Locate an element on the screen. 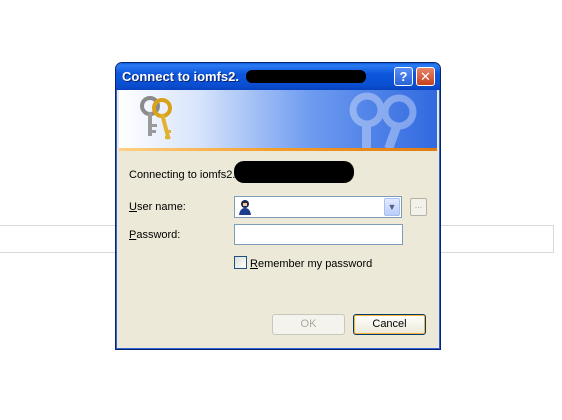 This screenshot has width=562, height=420. ok-button: OK is located at coordinates (308, 324).